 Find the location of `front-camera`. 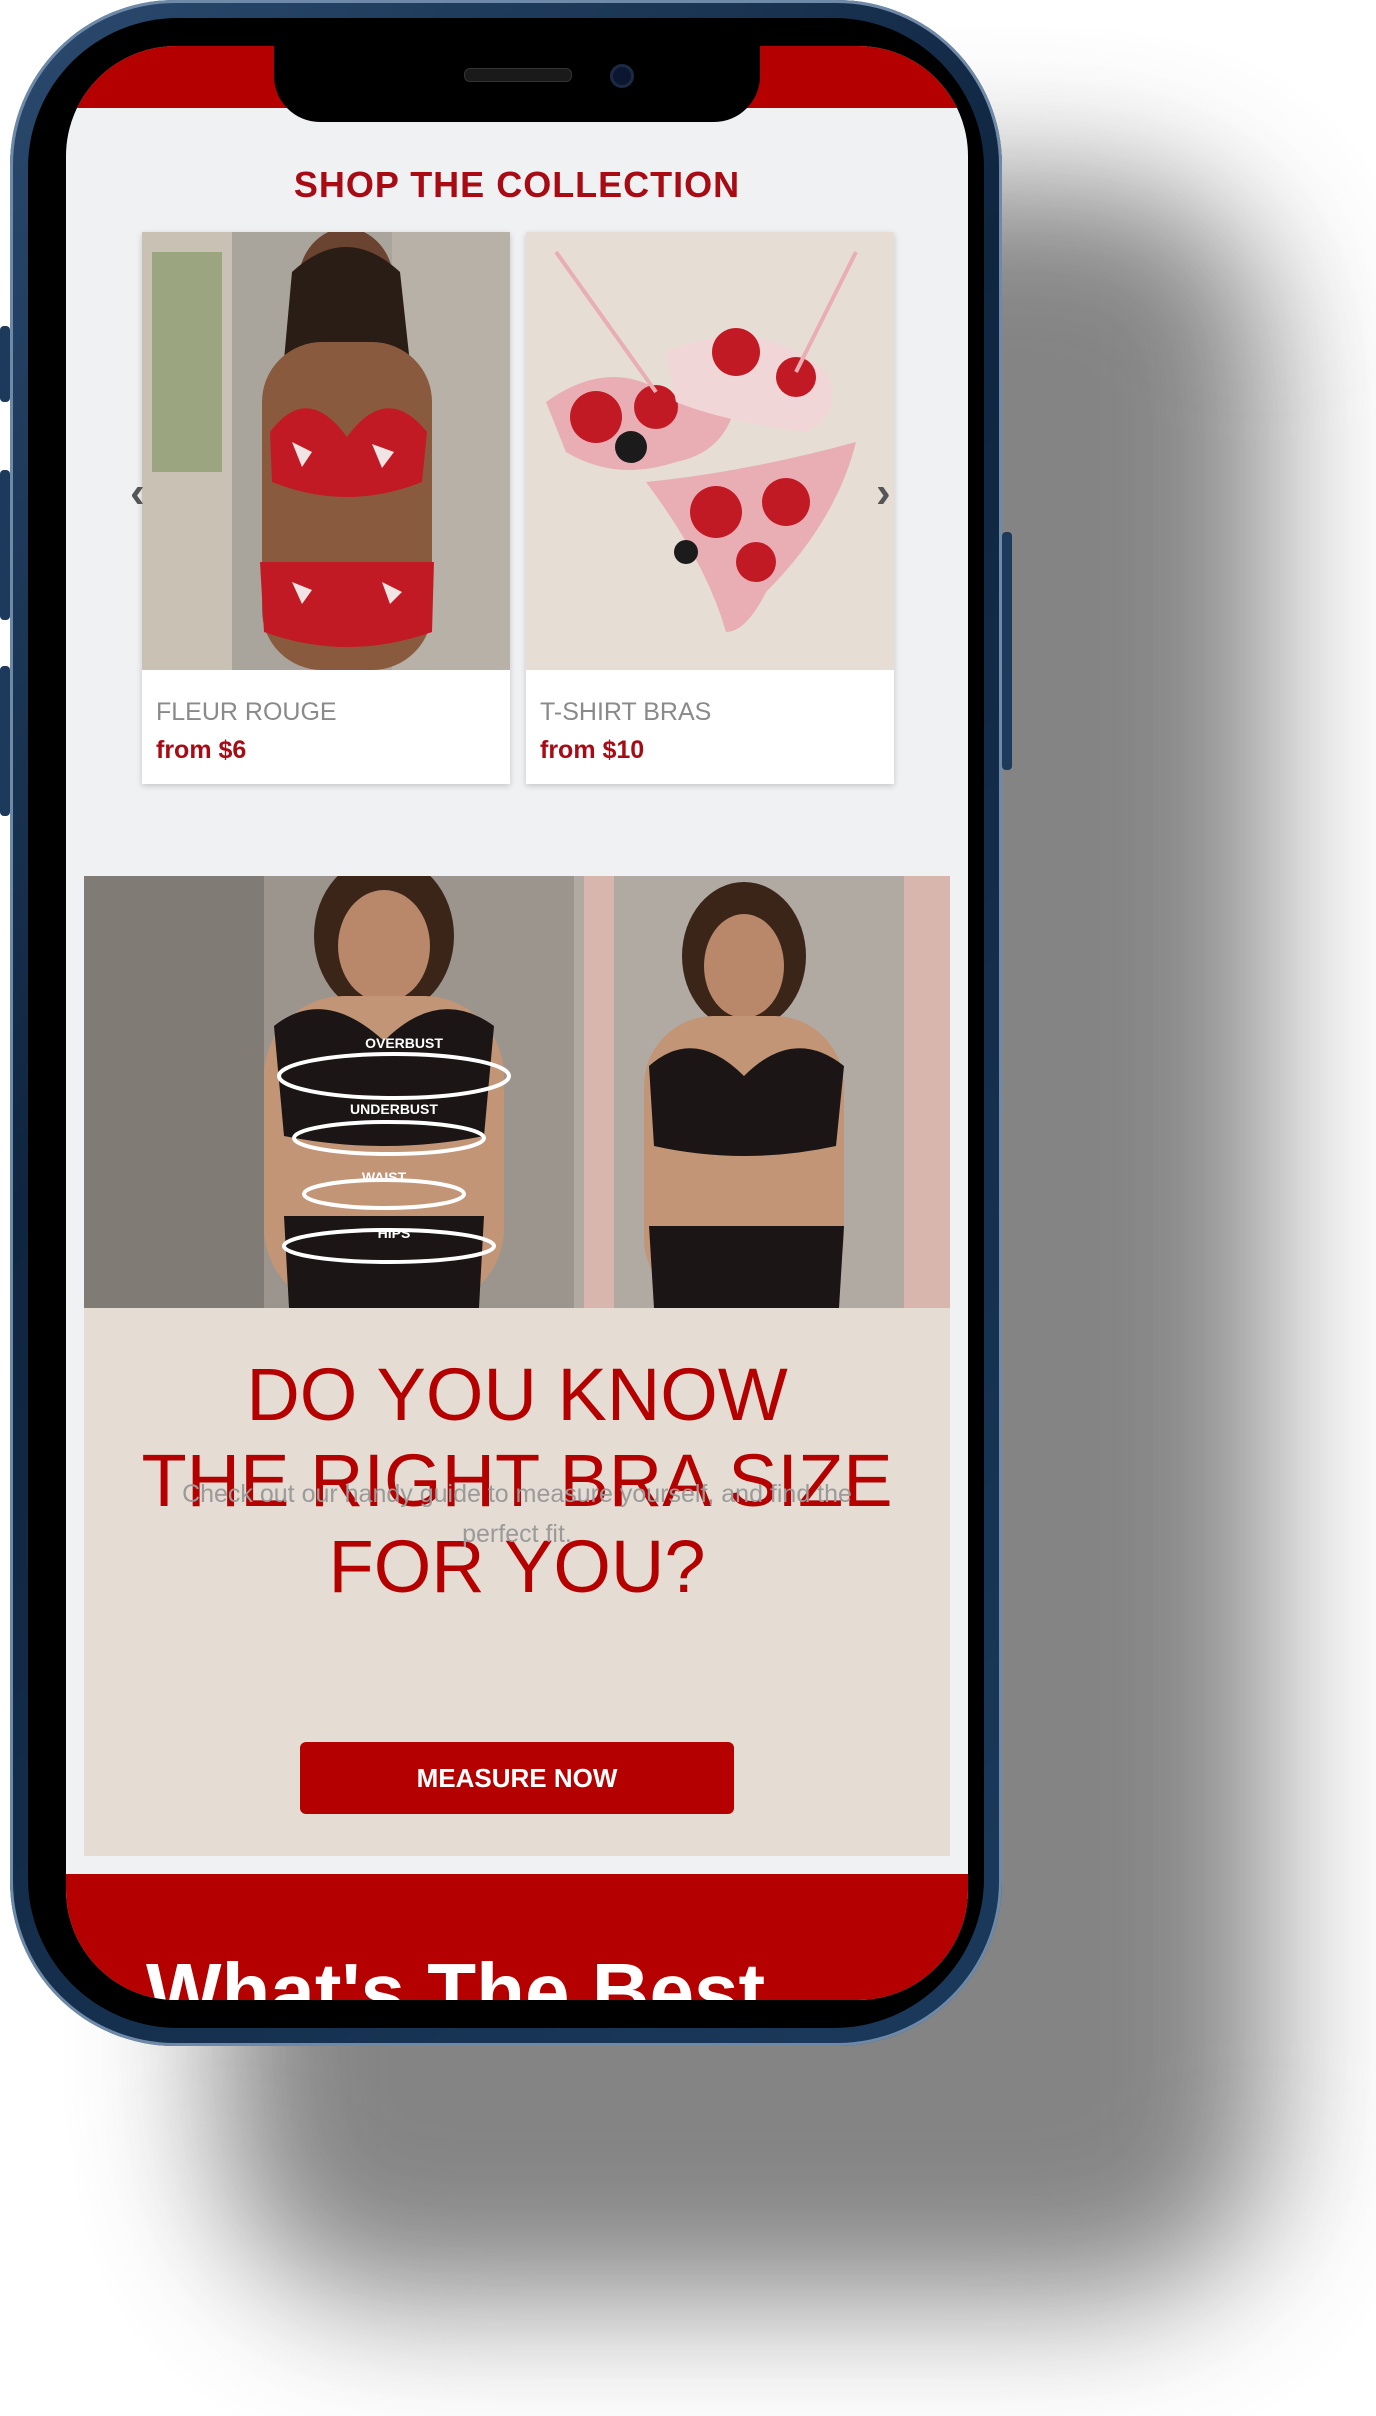

front-camera is located at coordinates (622, 76).